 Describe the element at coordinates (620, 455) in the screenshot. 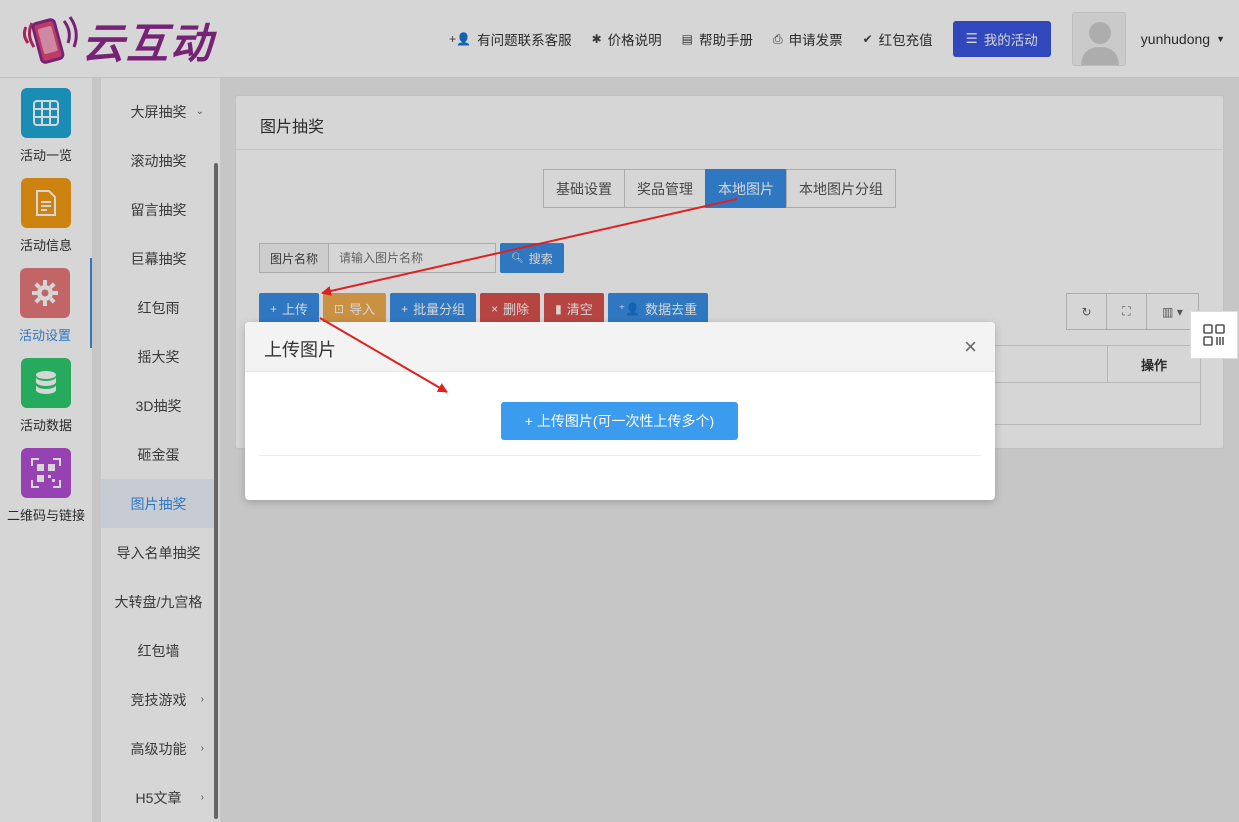

I see `divider` at that location.